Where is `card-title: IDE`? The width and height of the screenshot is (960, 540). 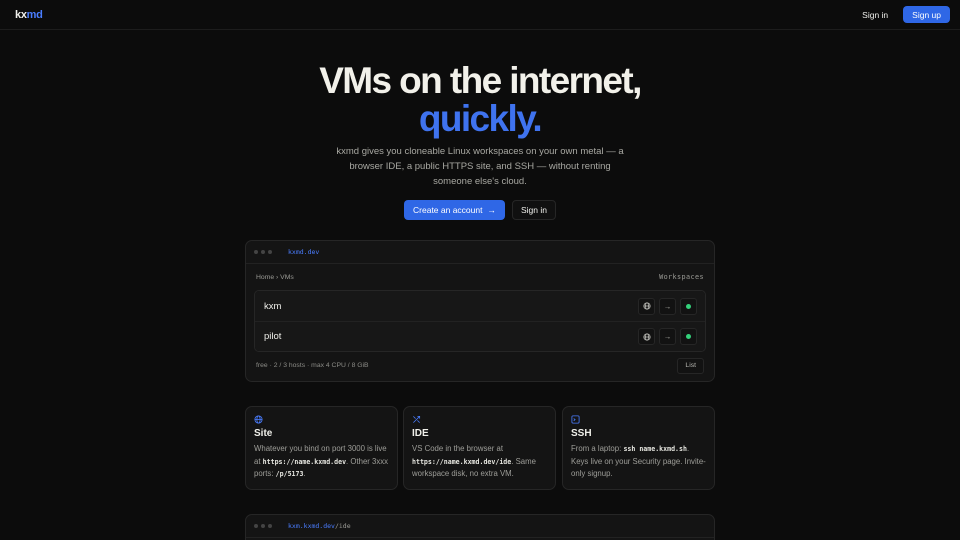
card-title: IDE is located at coordinates (420, 433).